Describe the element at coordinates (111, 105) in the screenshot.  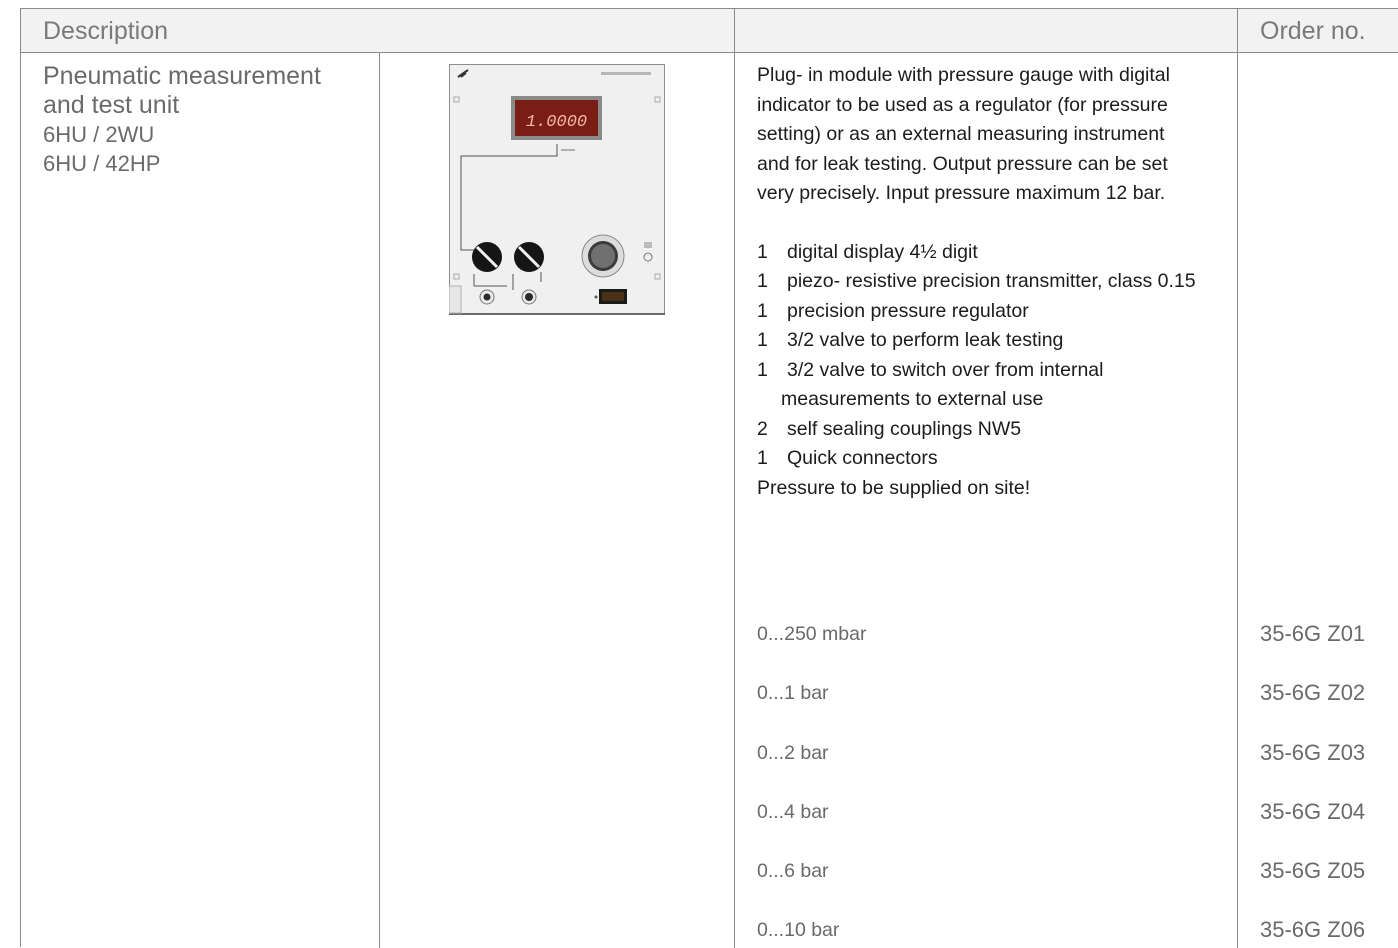
I see `product-name-line: and test unit` at that location.